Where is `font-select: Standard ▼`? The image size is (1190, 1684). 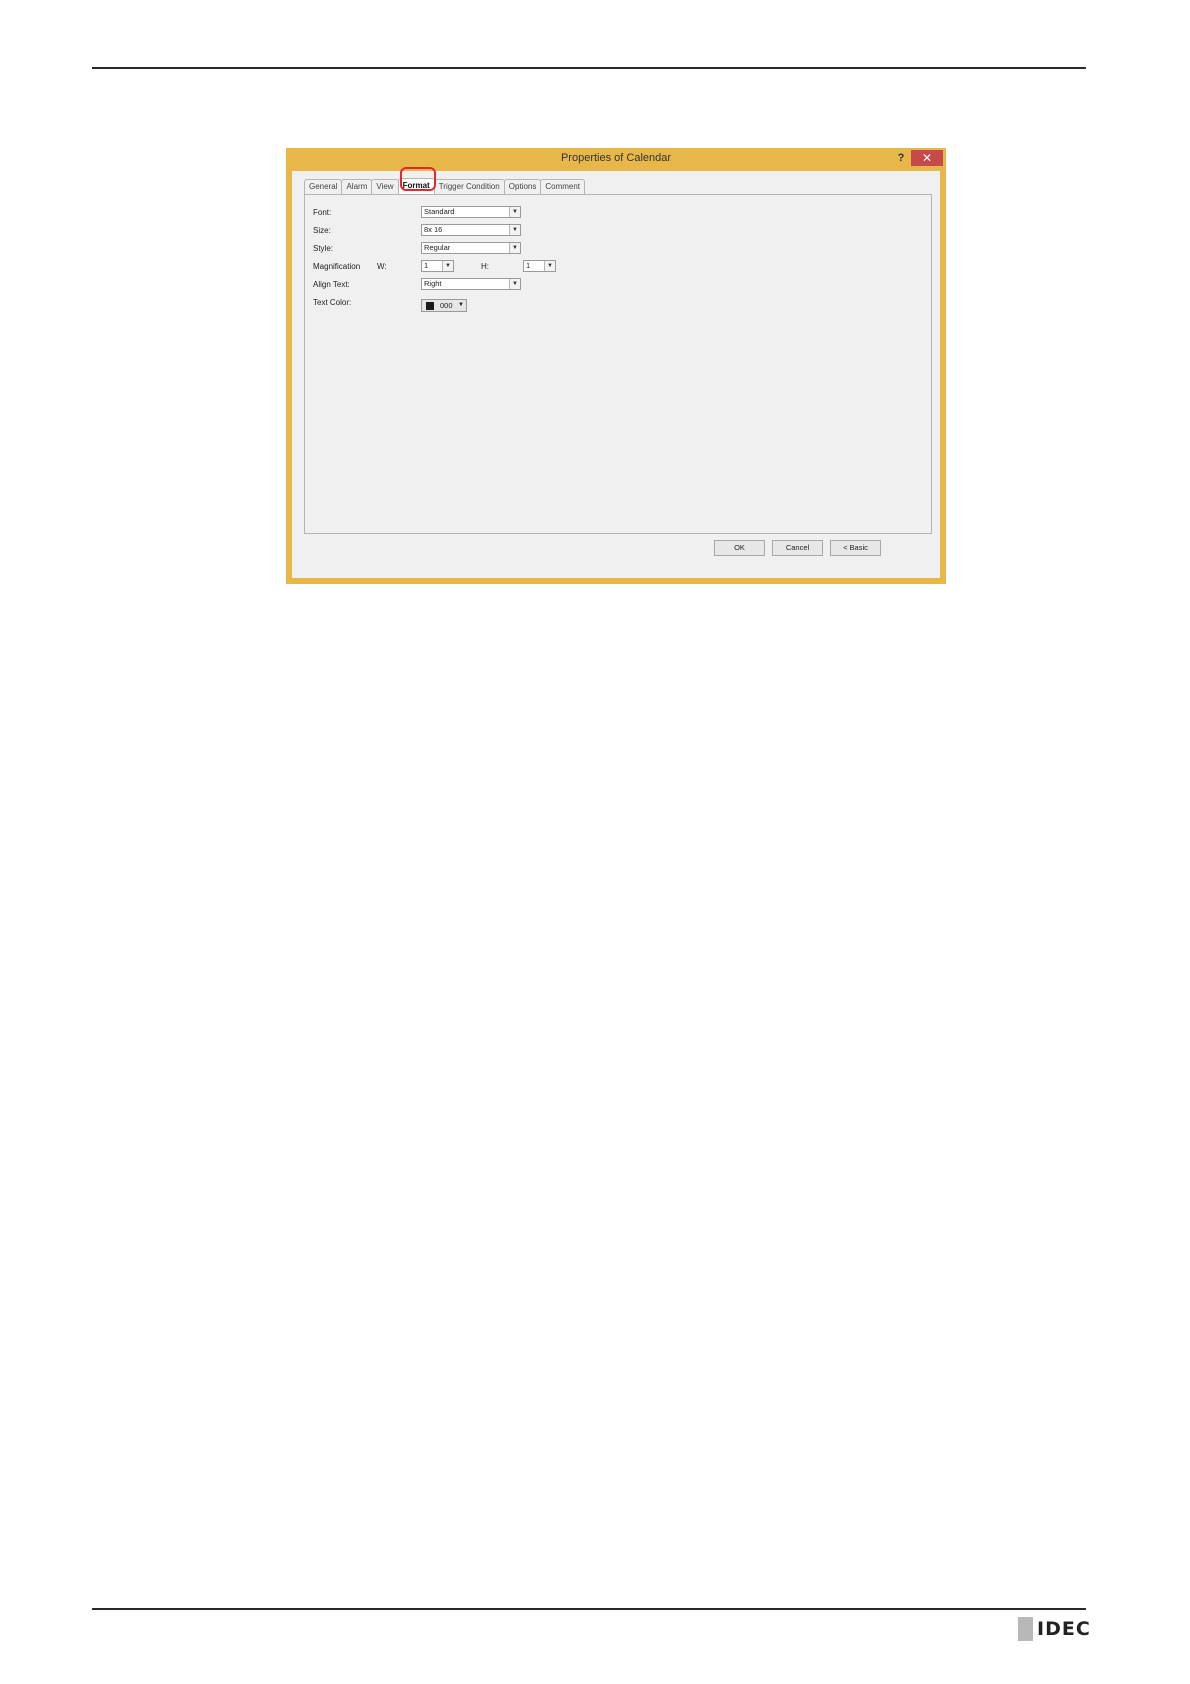 font-select: Standard ▼ is located at coordinates (471, 212).